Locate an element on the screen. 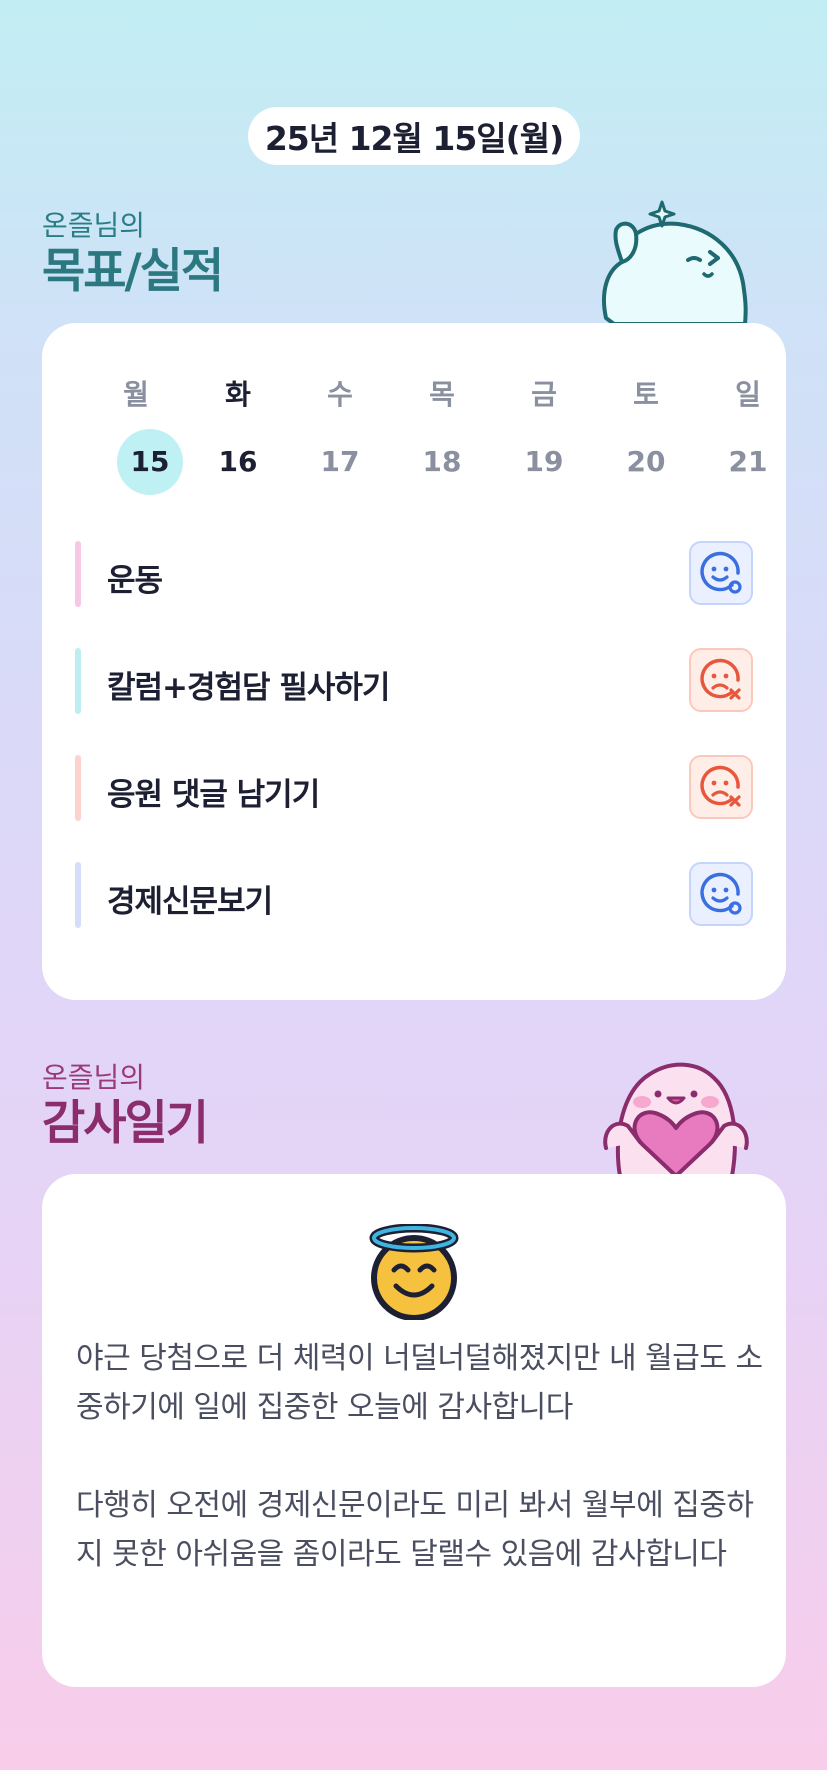 Image resolution: width=827 pixels, height=1770 pixels. gratitude-title: 감사일기 is located at coordinates (125, 1123).